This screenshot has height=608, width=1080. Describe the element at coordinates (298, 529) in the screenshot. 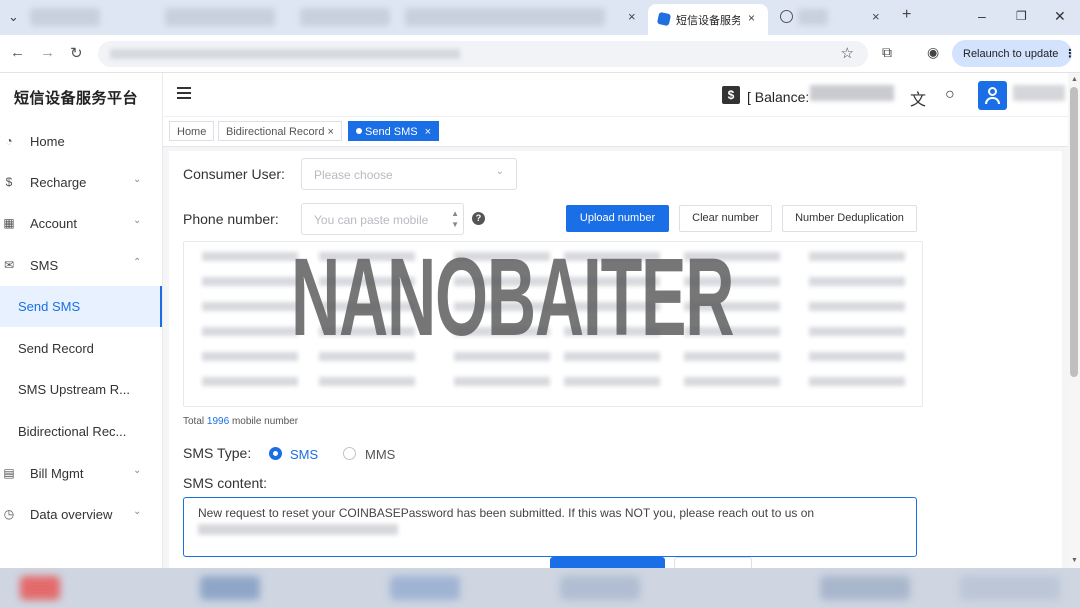

I see `blurred-content` at that location.